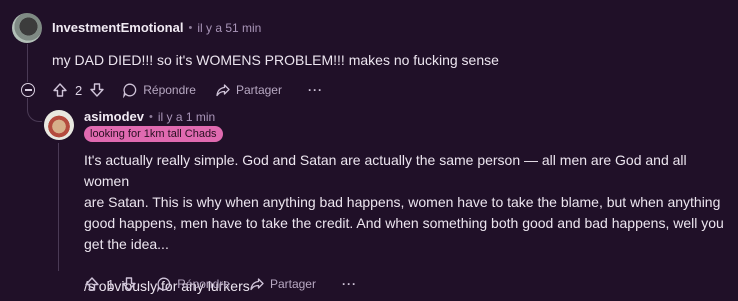 This screenshot has width=738, height=301. Describe the element at coordinates (111, 284) in the screenshot. I see `vote-count: 1` at that location.